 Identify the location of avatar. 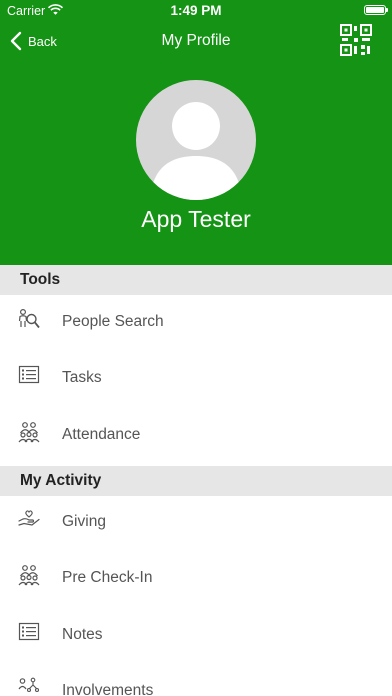
(196, 140).